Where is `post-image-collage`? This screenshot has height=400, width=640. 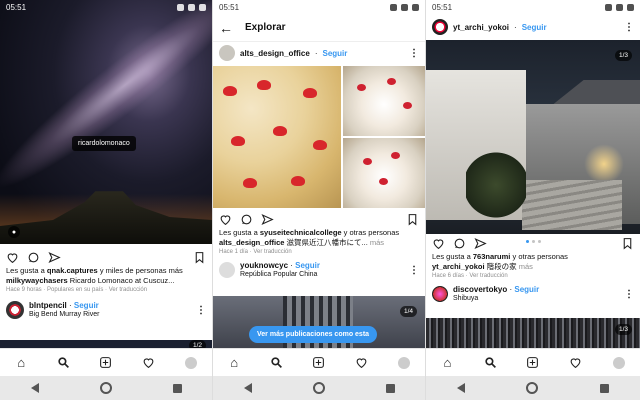
post-image-collage is located at coordinates (319, 137).